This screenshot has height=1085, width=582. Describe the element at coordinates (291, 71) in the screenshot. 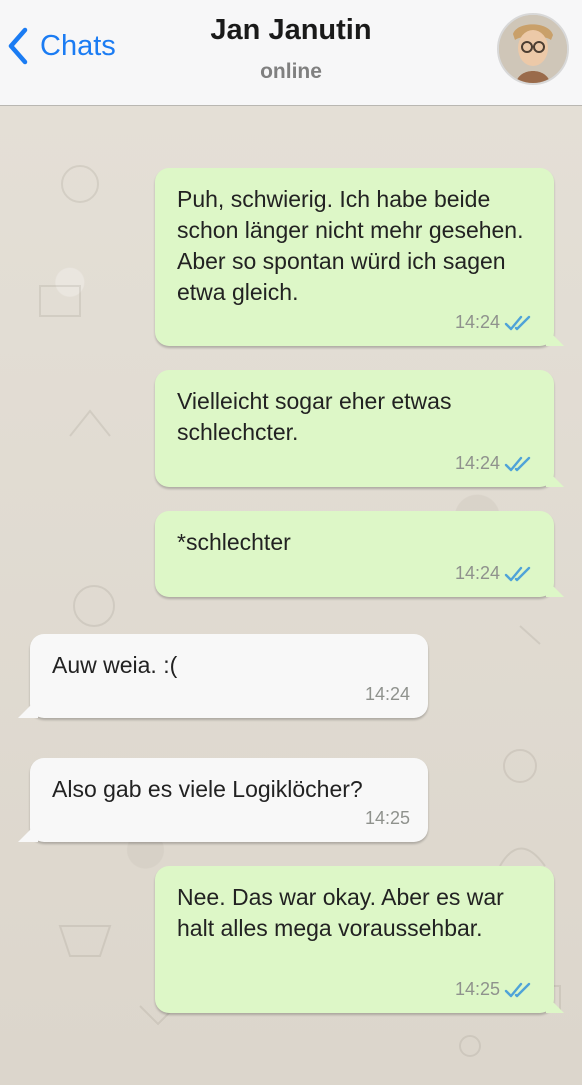

I see `contact-status: online` at that location.